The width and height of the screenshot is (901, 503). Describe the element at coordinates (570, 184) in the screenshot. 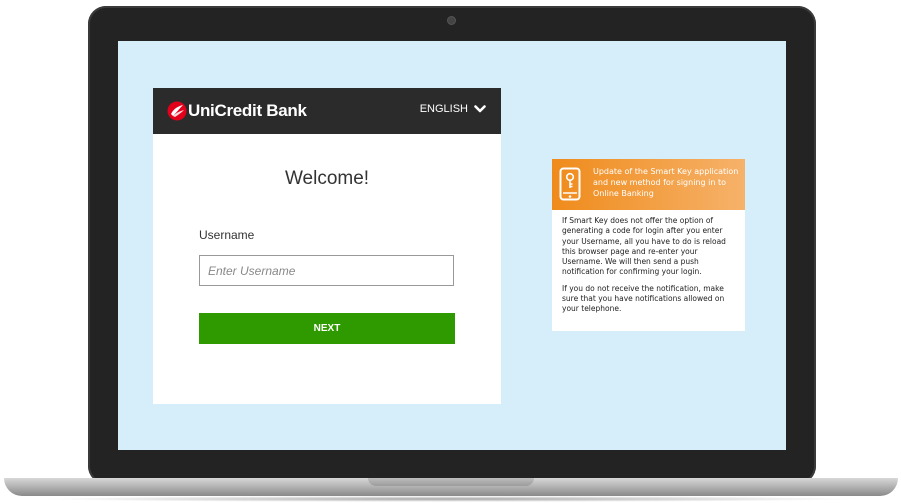

I see `phone-key-icon` at that location.